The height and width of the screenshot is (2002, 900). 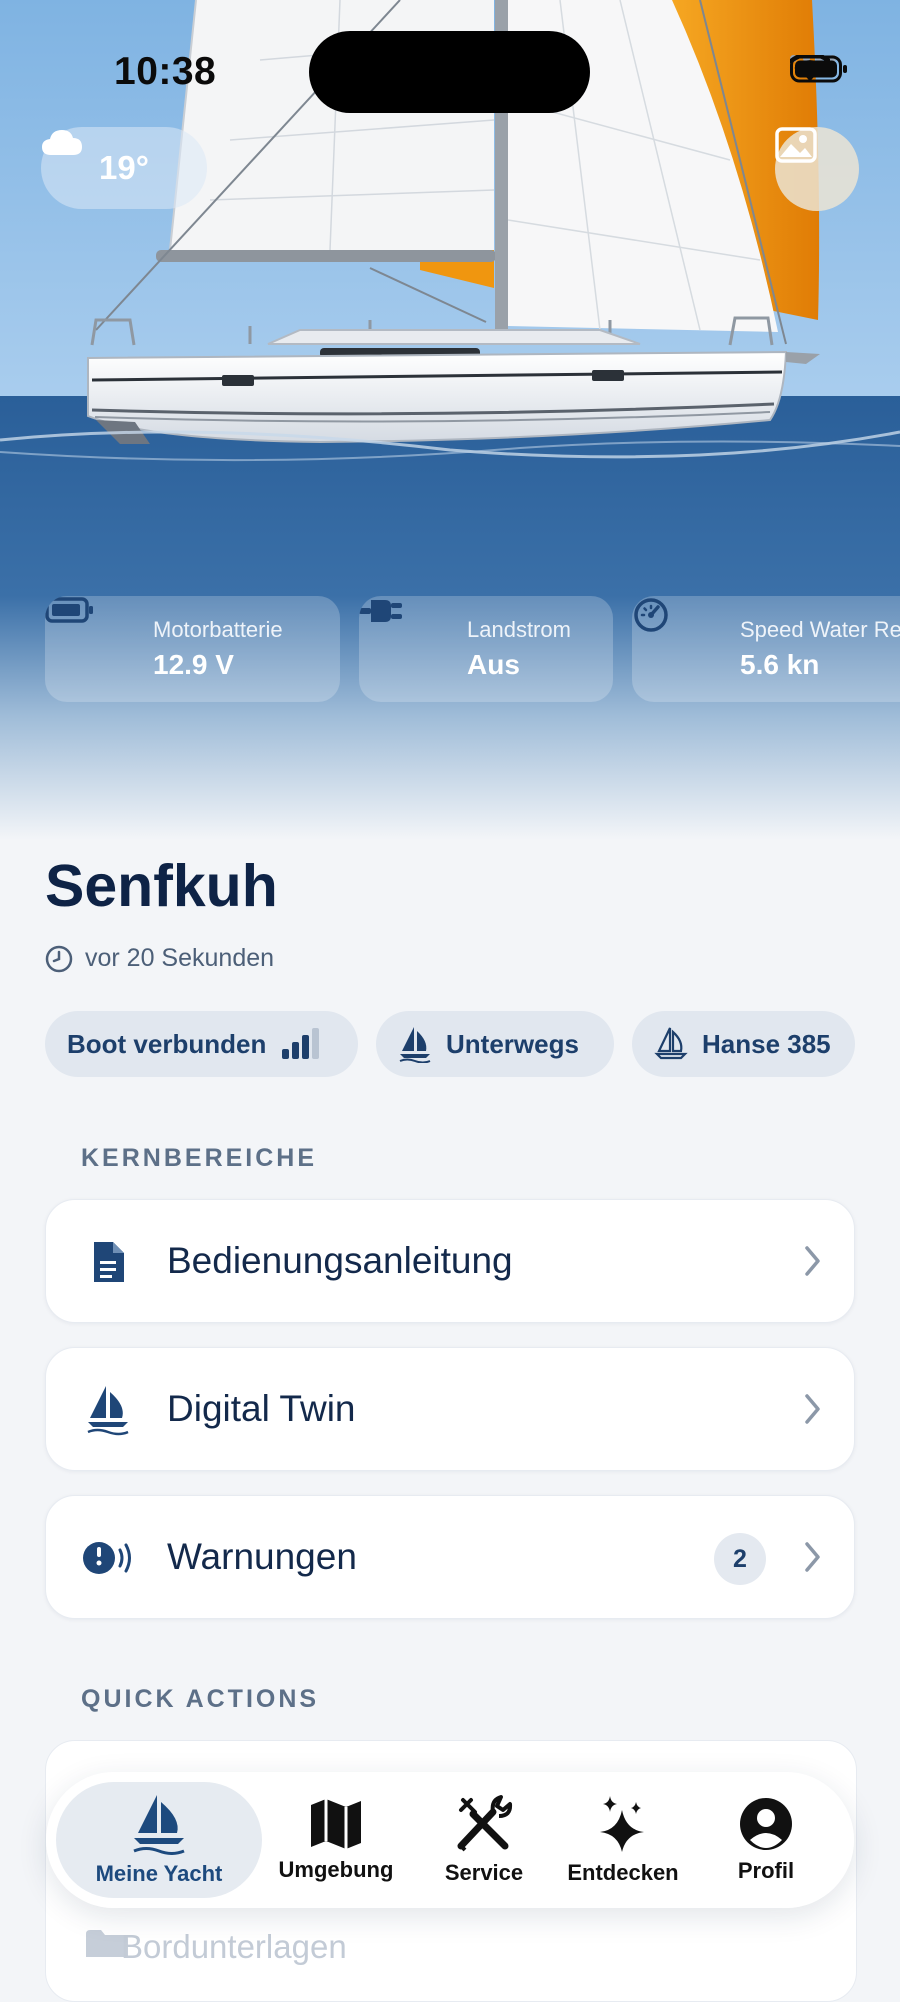 I want to click on chip-boot-verbunden: Boot verbunden, so click(x=201, y=1044).